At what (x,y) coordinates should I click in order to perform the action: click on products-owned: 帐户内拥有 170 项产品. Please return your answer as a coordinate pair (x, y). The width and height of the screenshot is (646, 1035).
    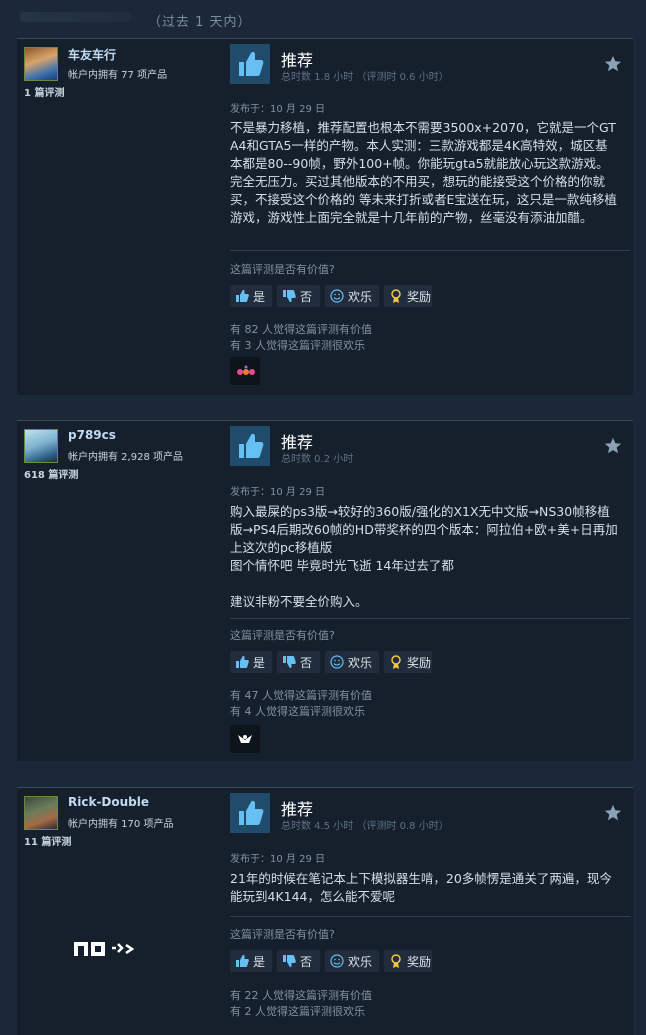
    Looking at the image, I should click on (120, 822).